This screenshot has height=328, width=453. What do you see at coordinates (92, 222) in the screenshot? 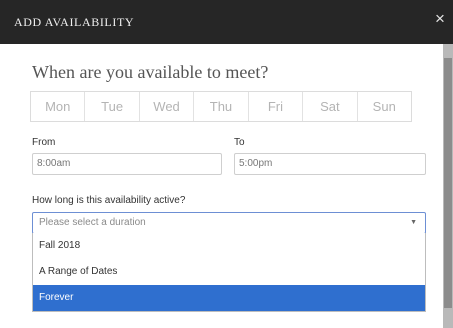
I see `duration-placeholder: Please select a duration` at bounding box center [92, 222].